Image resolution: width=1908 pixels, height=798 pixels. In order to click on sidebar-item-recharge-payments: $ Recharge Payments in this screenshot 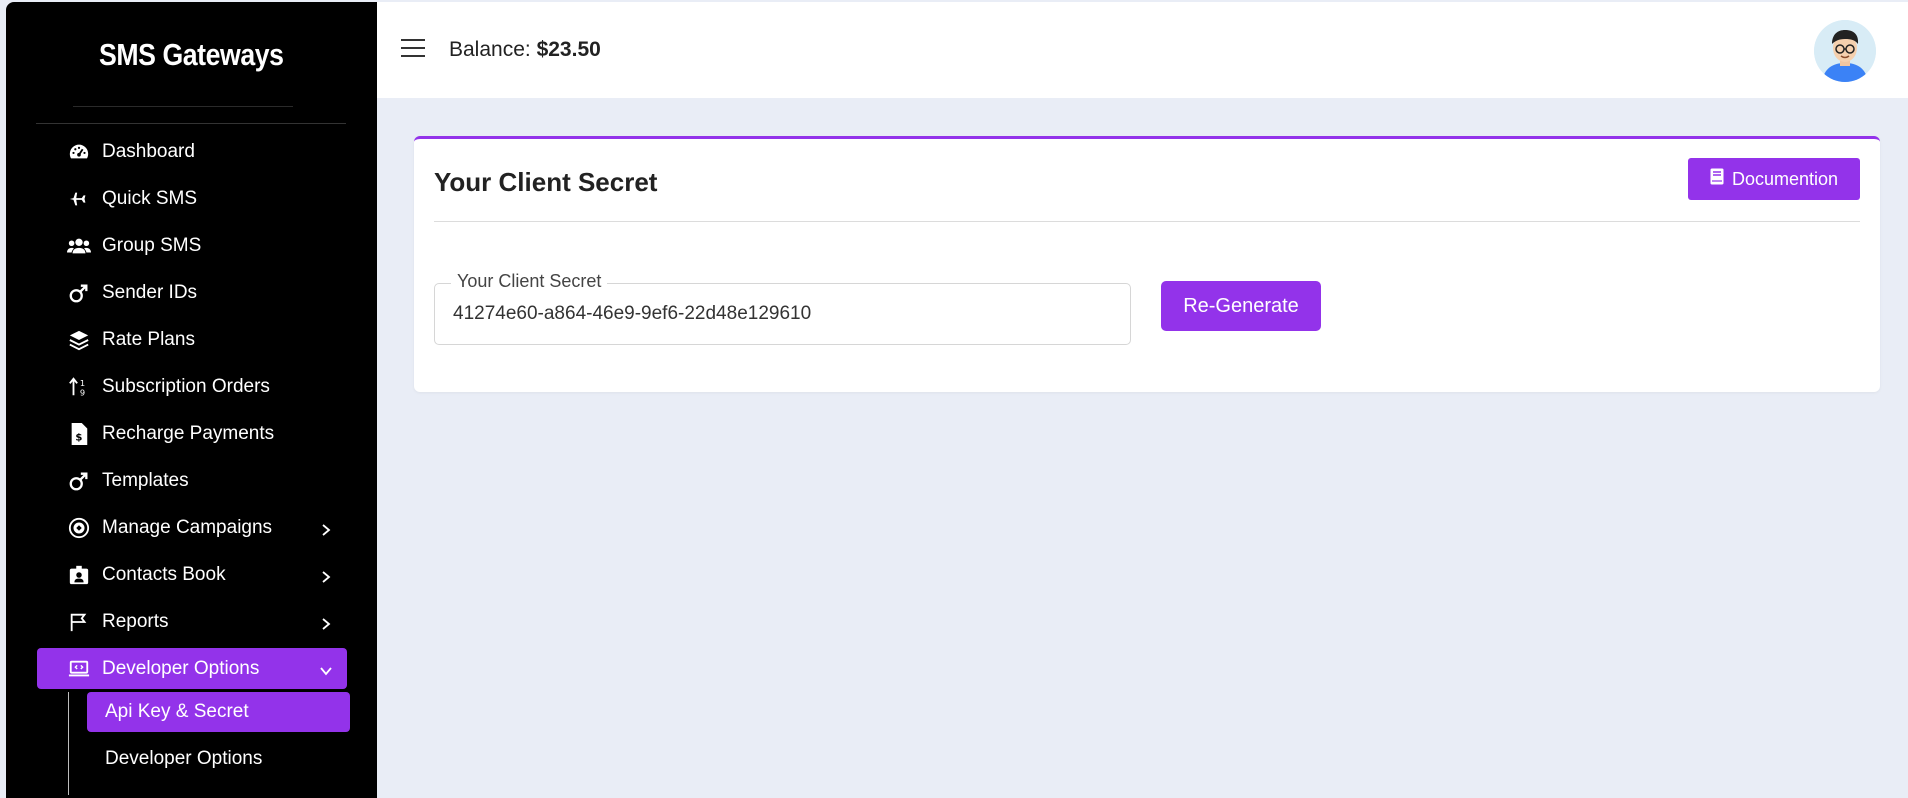, I will do `click(192, 433)`.